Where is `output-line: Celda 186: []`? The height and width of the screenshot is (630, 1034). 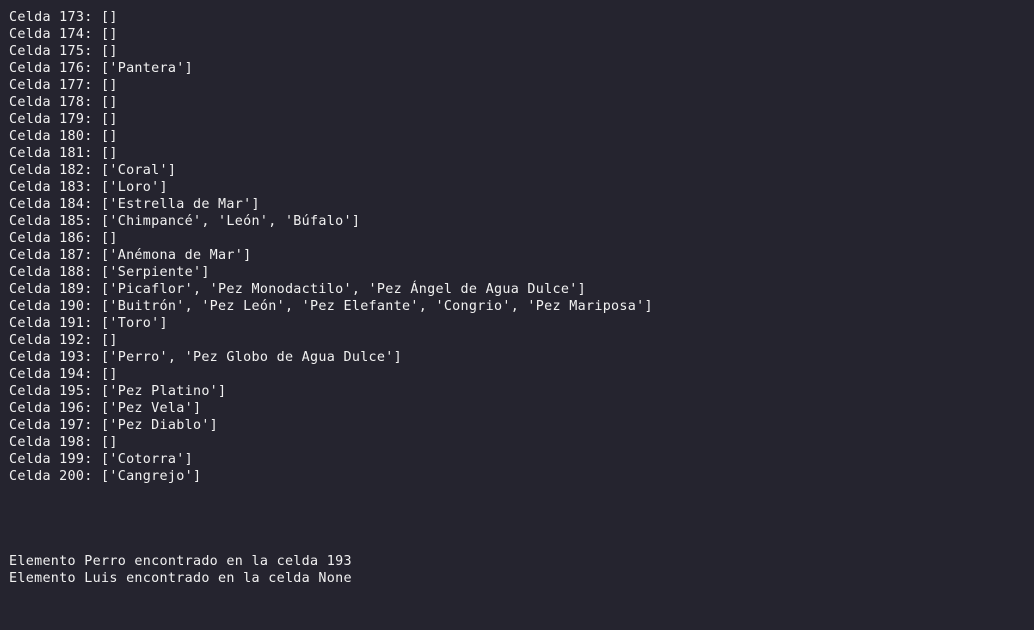 output-line: Celda 186: [] is located at coordinates (63, 238).